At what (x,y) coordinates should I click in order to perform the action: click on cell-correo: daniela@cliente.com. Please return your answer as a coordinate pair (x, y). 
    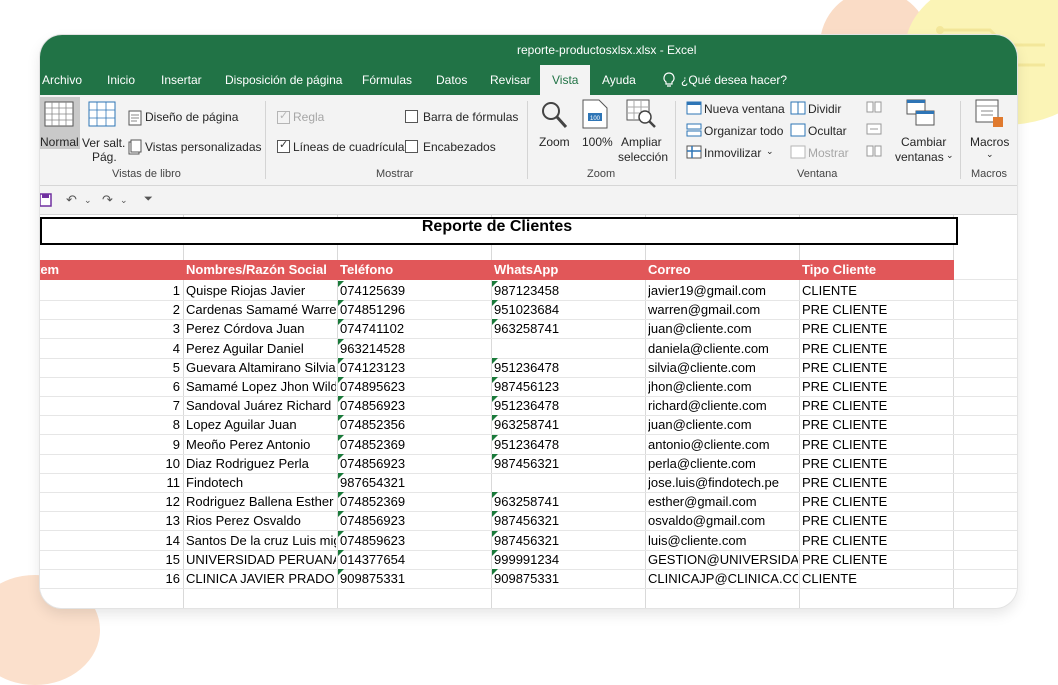
    Looking at the image, I should click on (723, 348).